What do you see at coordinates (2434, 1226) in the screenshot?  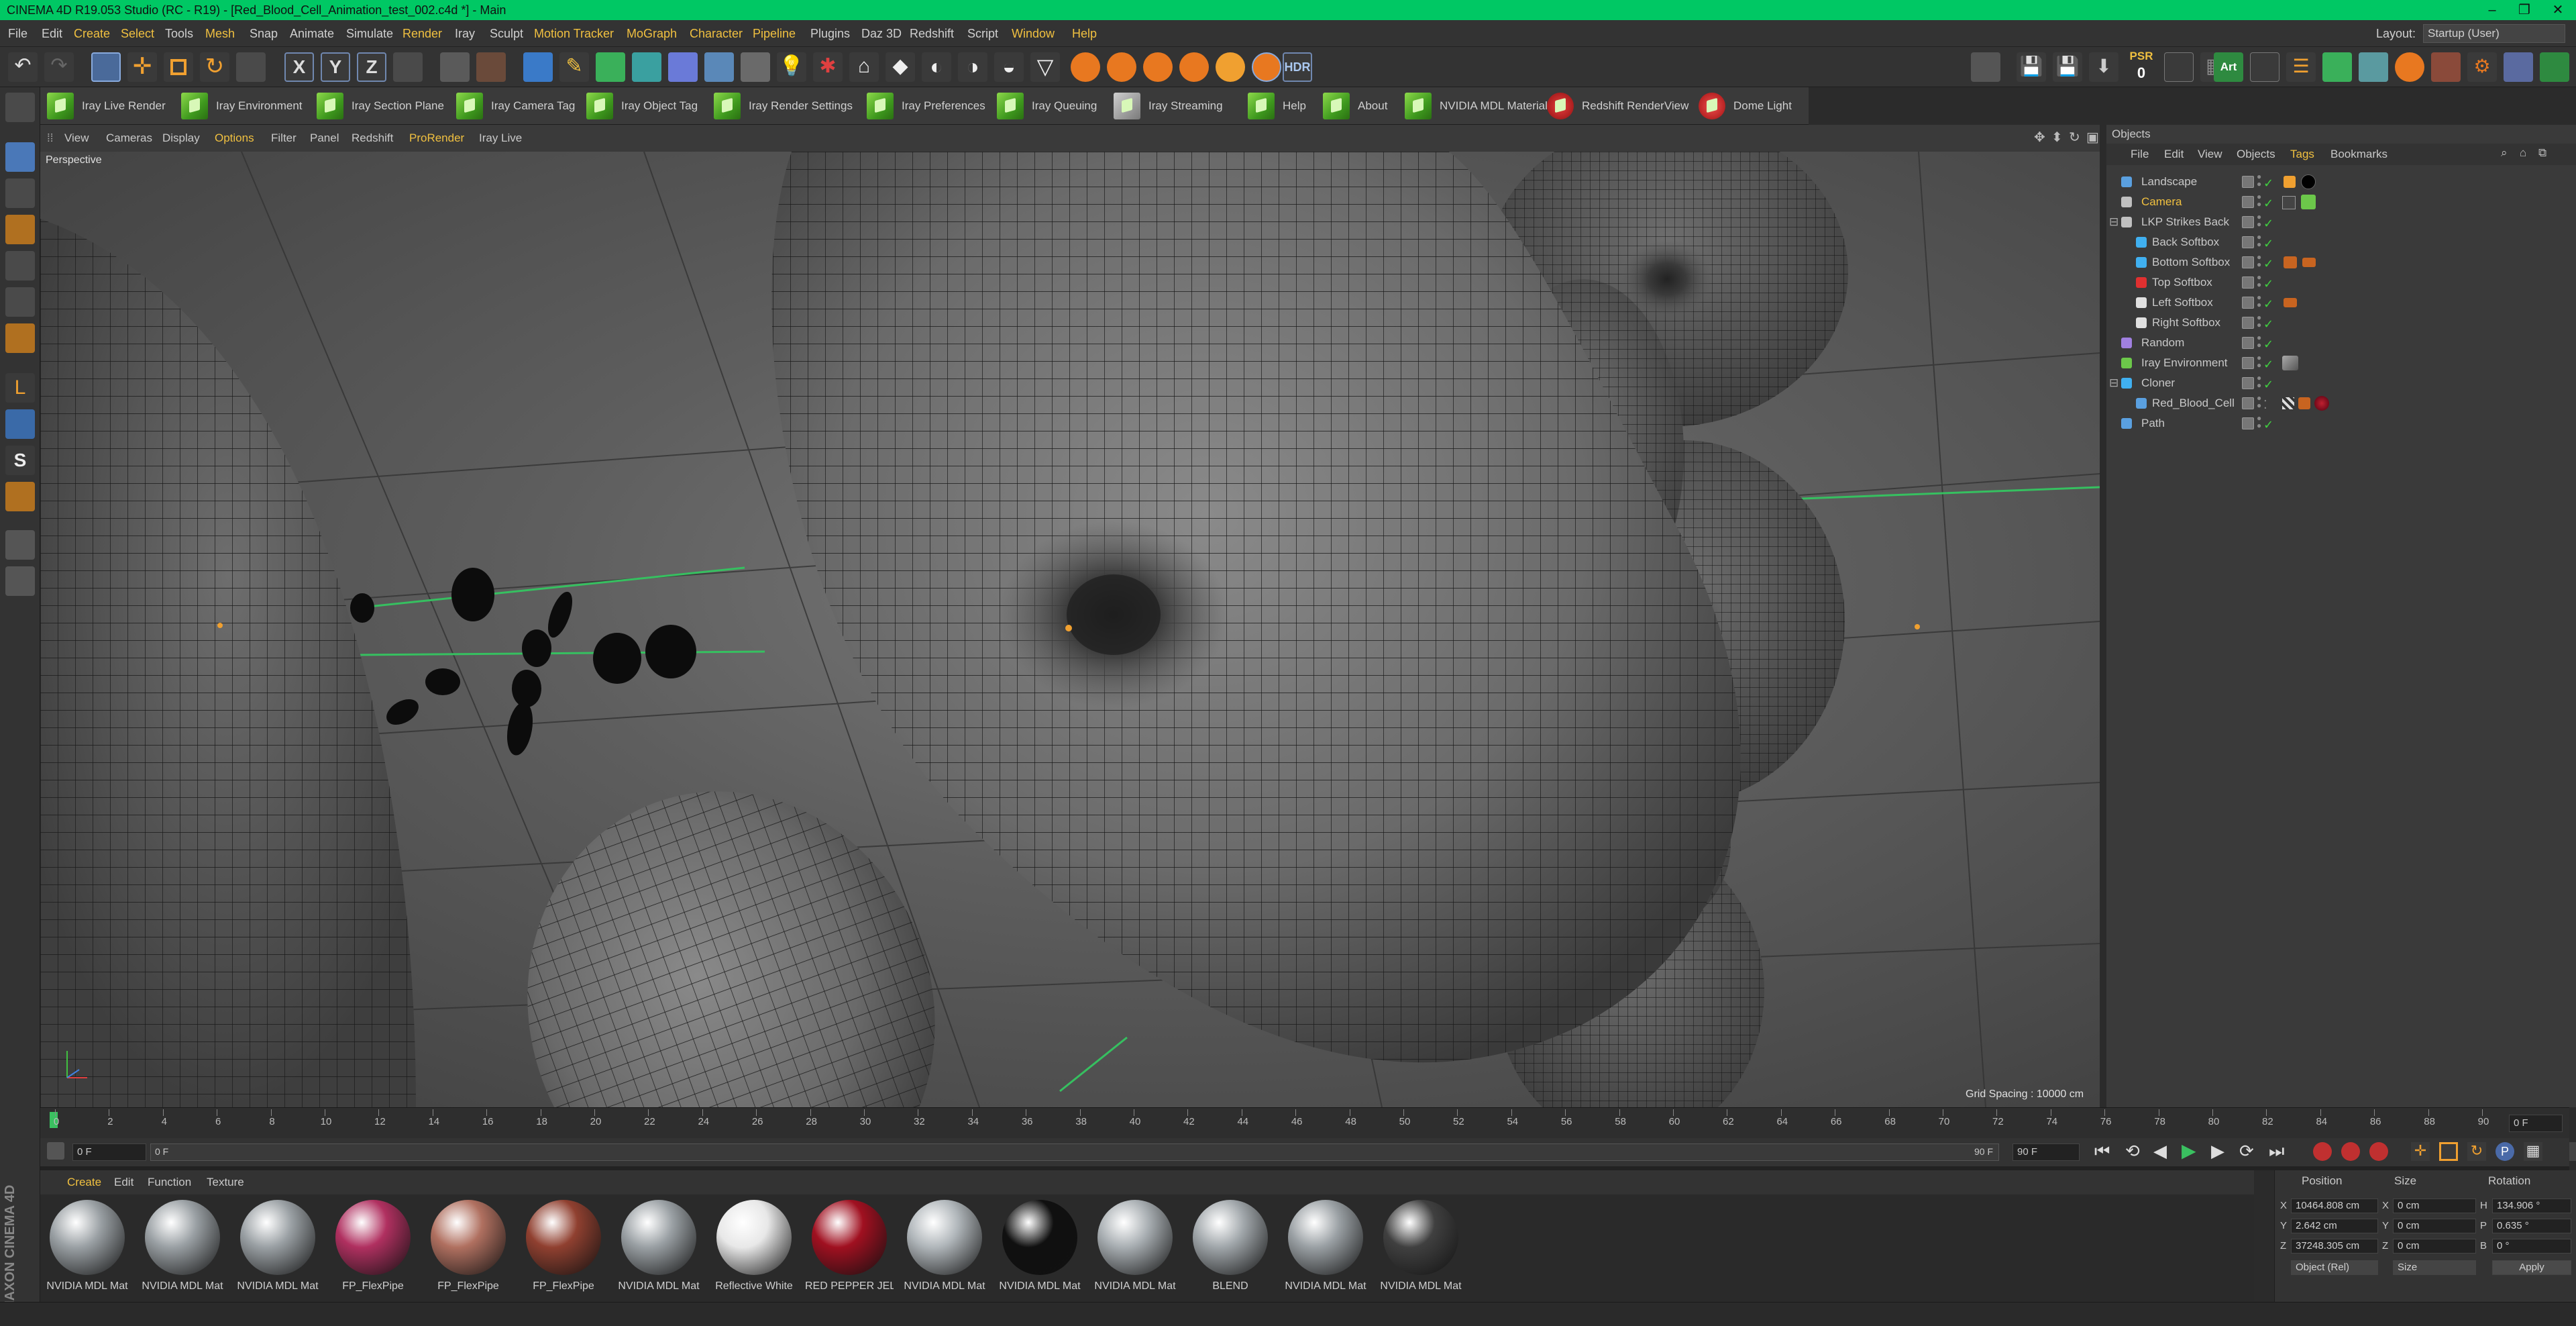 I see `size-y-field: 0 cm` at bounding box center [2434, 1226].